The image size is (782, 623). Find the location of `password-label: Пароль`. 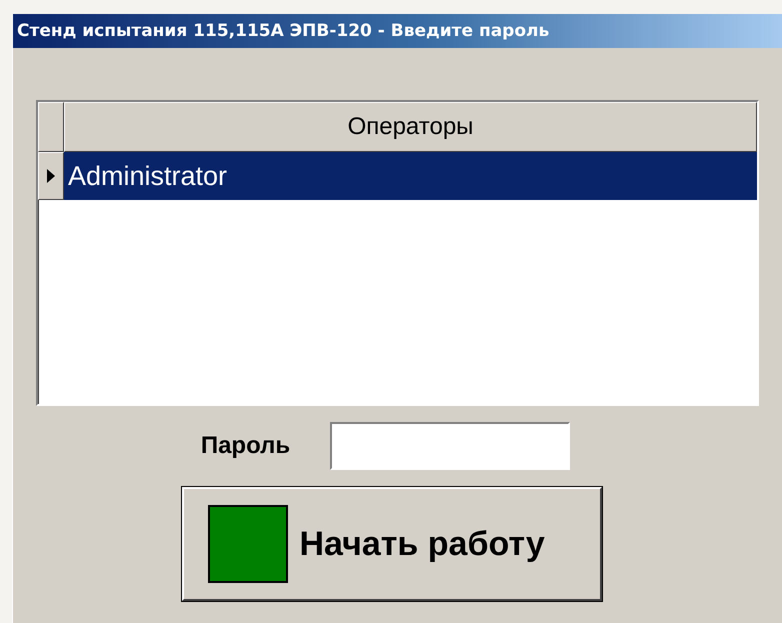

password-label: Пароль is located at coordinates (245, 446).